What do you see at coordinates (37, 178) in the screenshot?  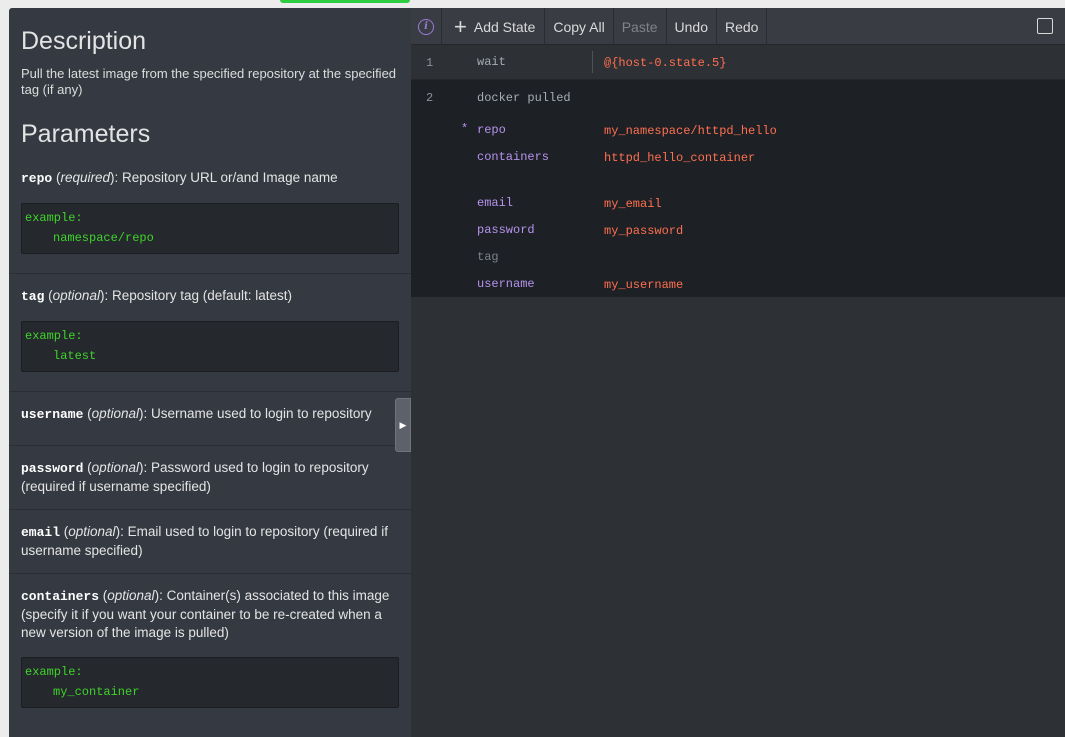 I see `param-name: repo` at bounding box center [37, 178].